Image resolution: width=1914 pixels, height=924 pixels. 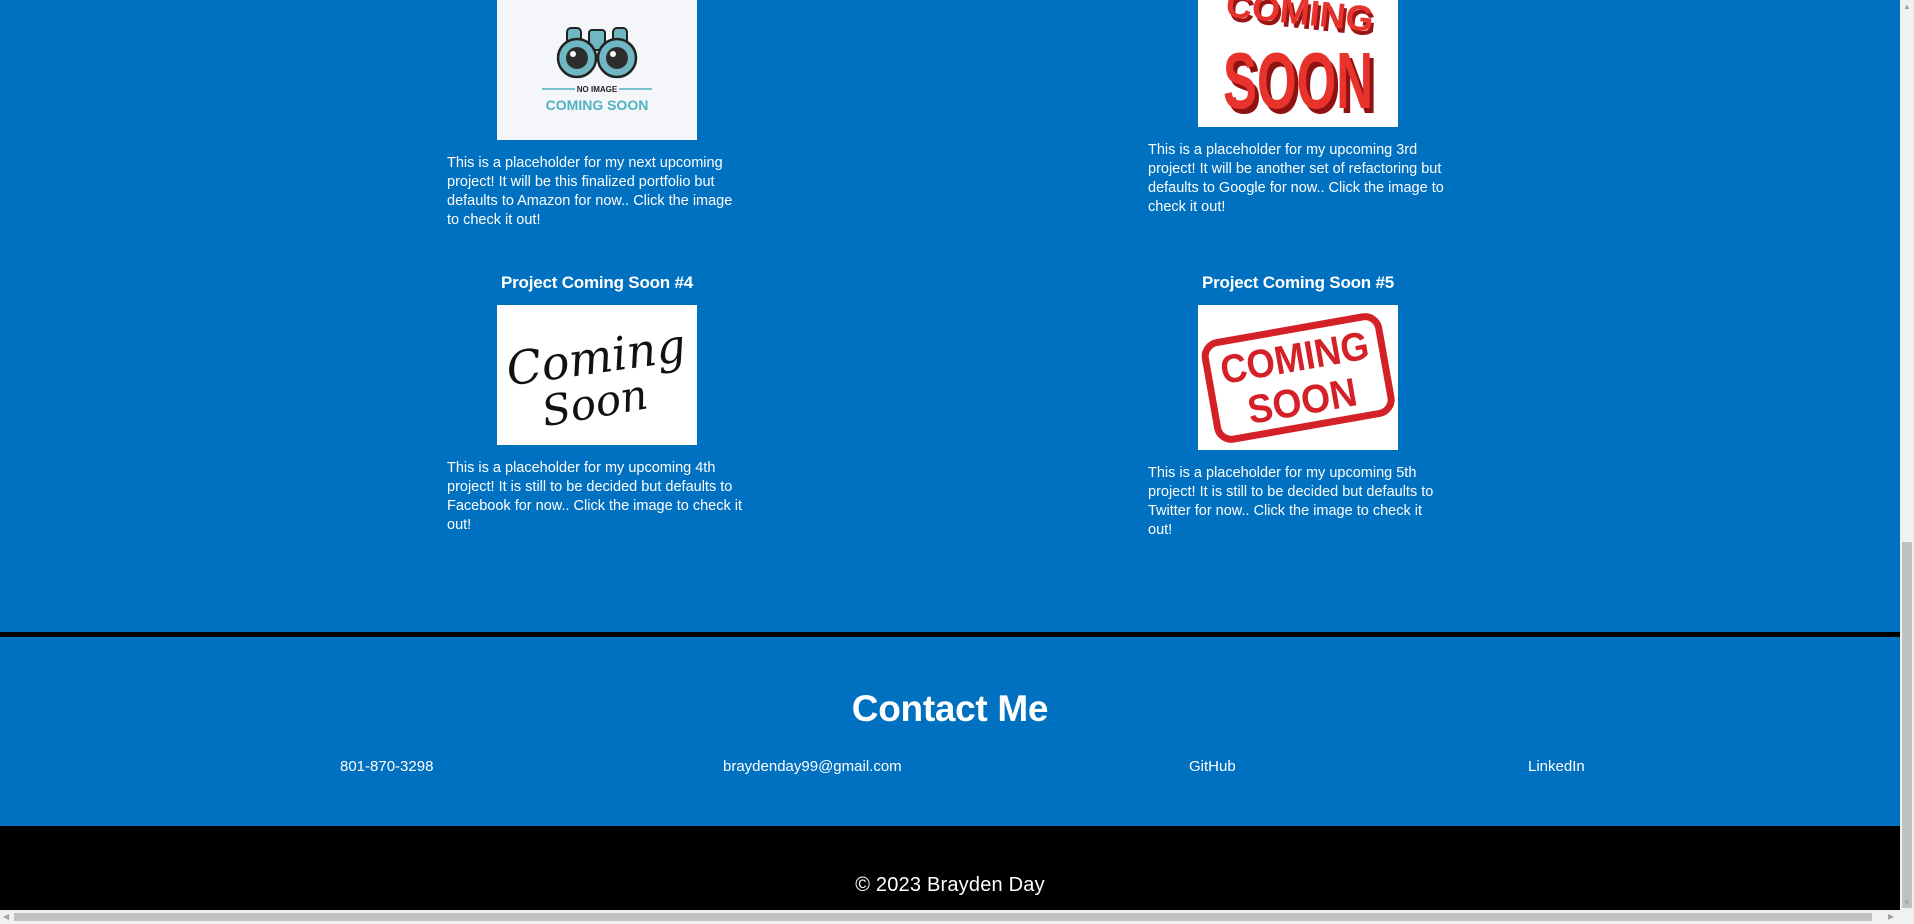 What do you see at coordinates (1556, 766) in the screenshot?
I see `contact-linkedin-link: LinkedIn` at bounding box center [1556, 766].